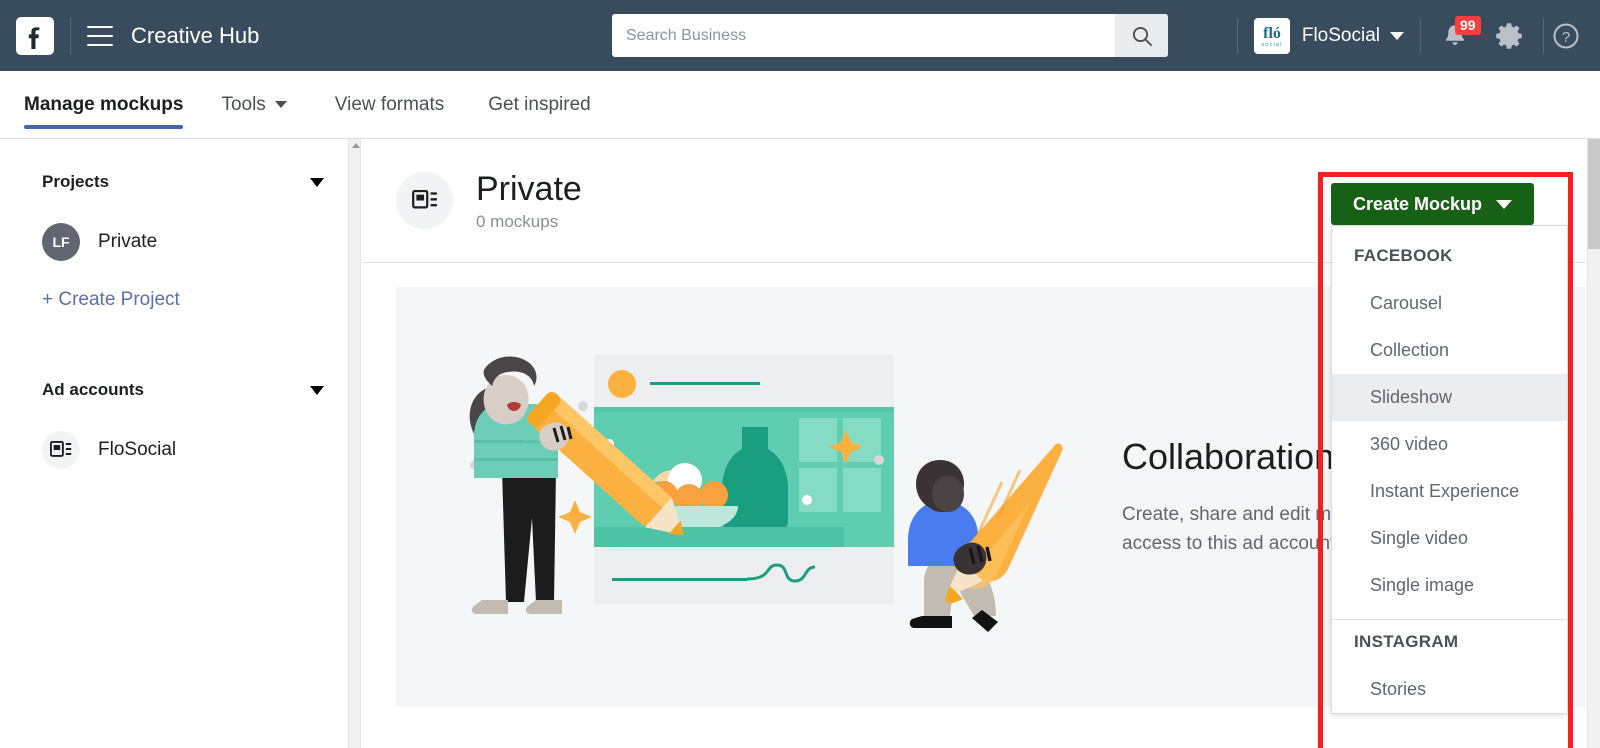  I want to click on tab-label: Get inspired, so click(539, 104).